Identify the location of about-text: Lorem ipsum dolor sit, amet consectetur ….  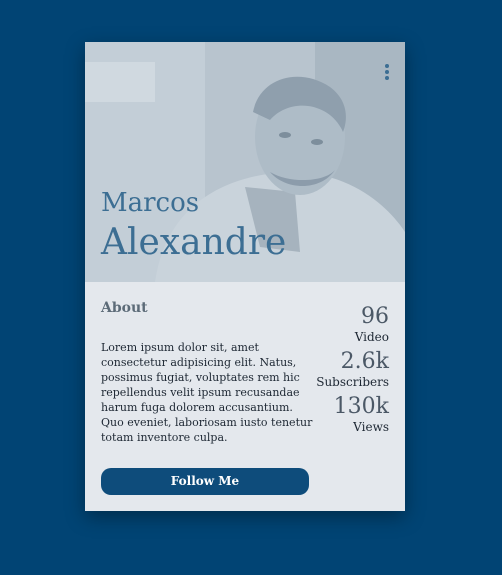
(207, 392).